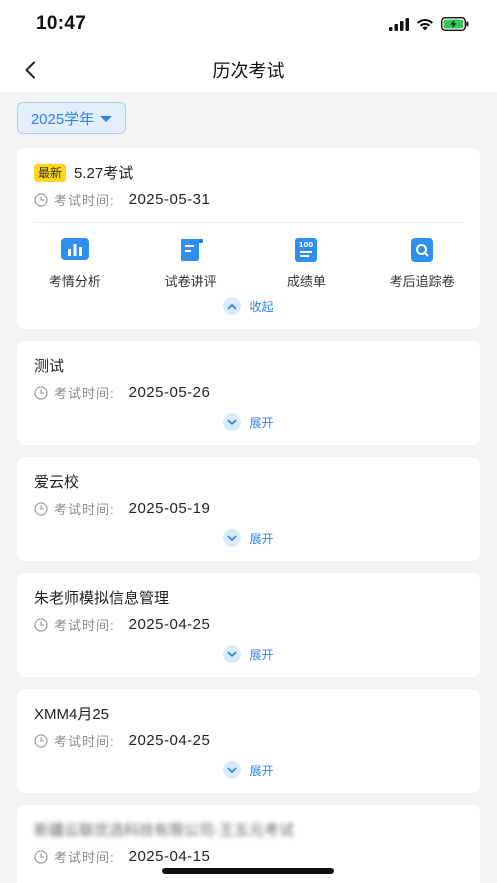 This screenshot has height=883, width=497. What do you see at coordinates (306, 281) in the screenshot?
I see `action-scores-label: 成绩单` at bounding box center [306, 281].